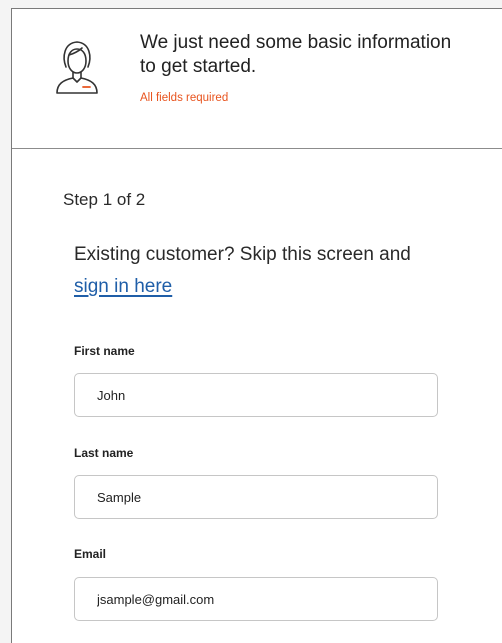 The image size is (502, 643). I want to click on user-avatar-icon, so click(77, 67).